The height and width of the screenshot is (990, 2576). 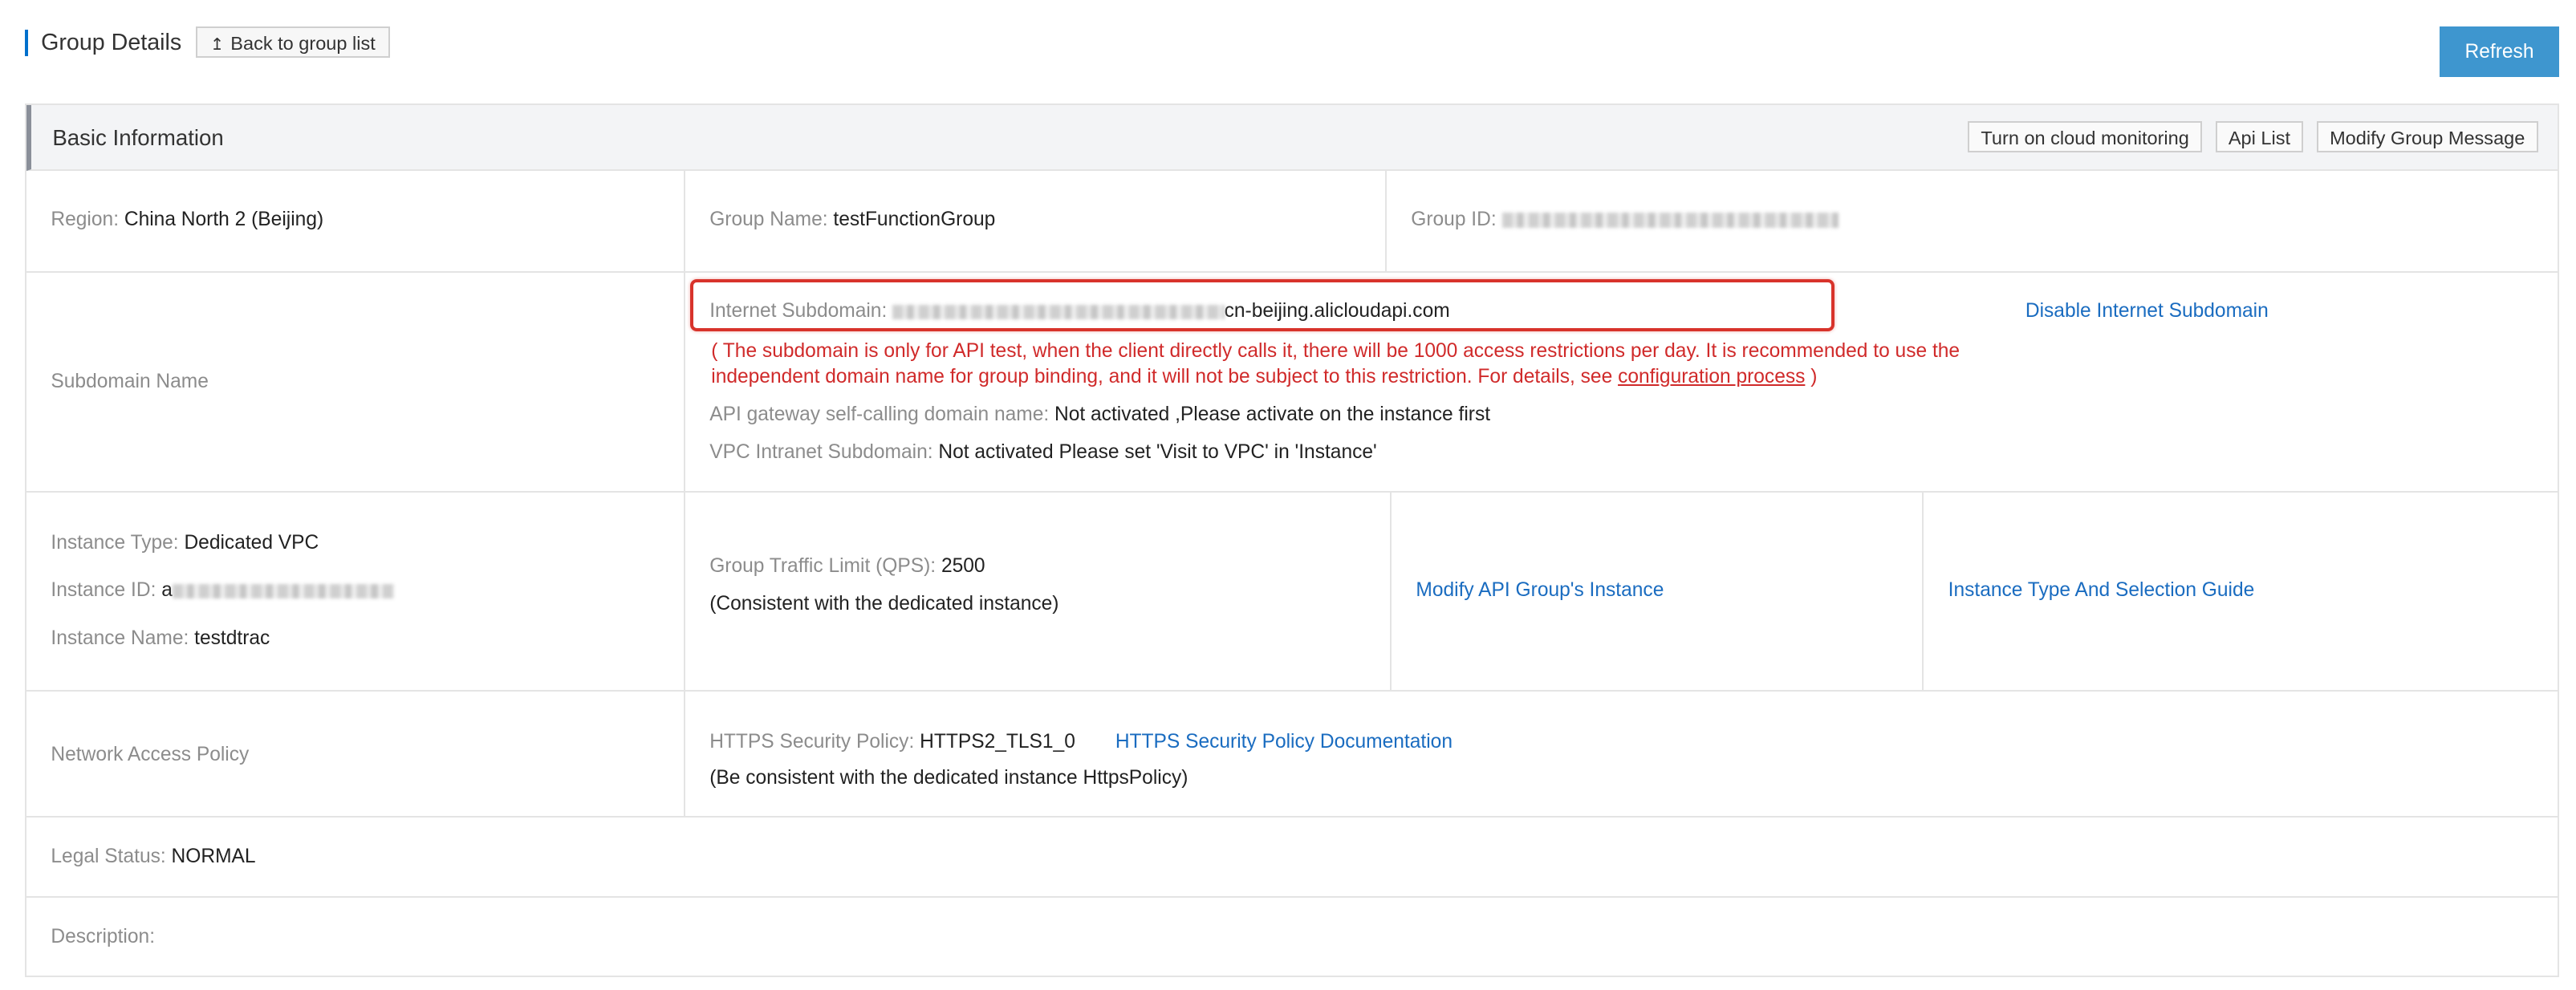 I want to click on selection-guide-cell: Instance Type And Selection Guide, so click(x=2239, y=591).